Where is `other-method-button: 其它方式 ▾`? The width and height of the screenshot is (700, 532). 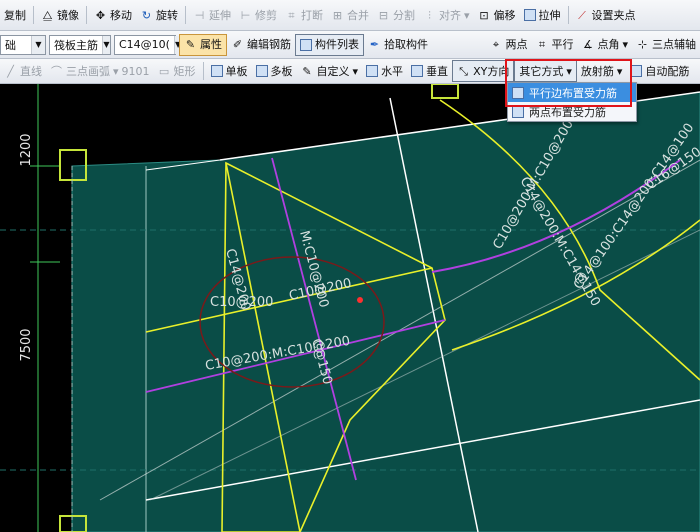 other-method-button: 其它方式 ▾ is located at coordinates (545, 71).